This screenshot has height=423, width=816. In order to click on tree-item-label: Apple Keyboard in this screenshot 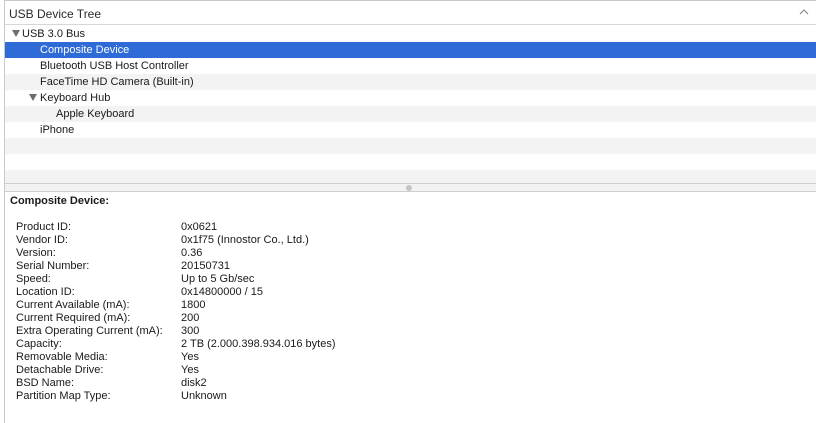, I will do `click(95, 114)`.